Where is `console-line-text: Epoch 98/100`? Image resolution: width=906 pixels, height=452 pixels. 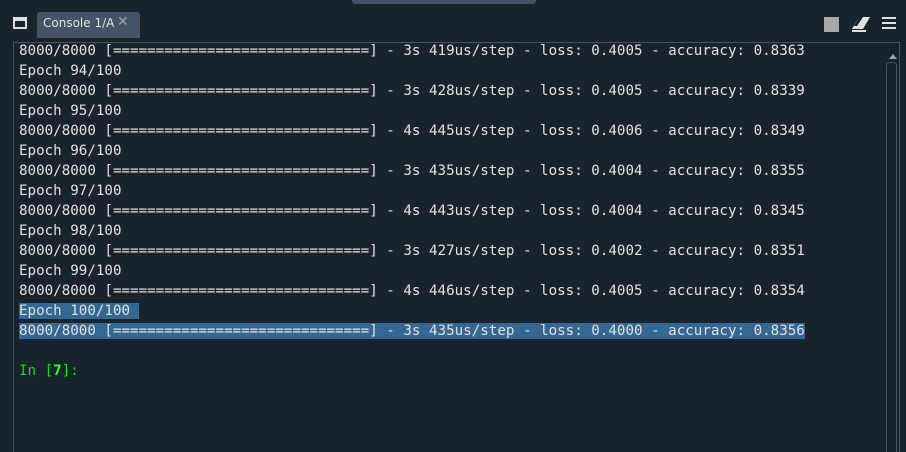 console-line-text: Epoch 98/100 is located at coordinates (70, 231).